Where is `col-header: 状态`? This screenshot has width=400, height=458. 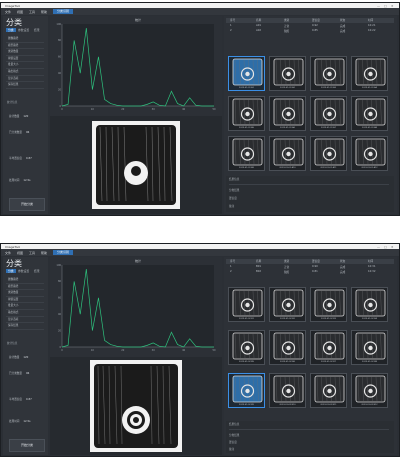
col-header: 状态 is located at coordinates (343, 20).